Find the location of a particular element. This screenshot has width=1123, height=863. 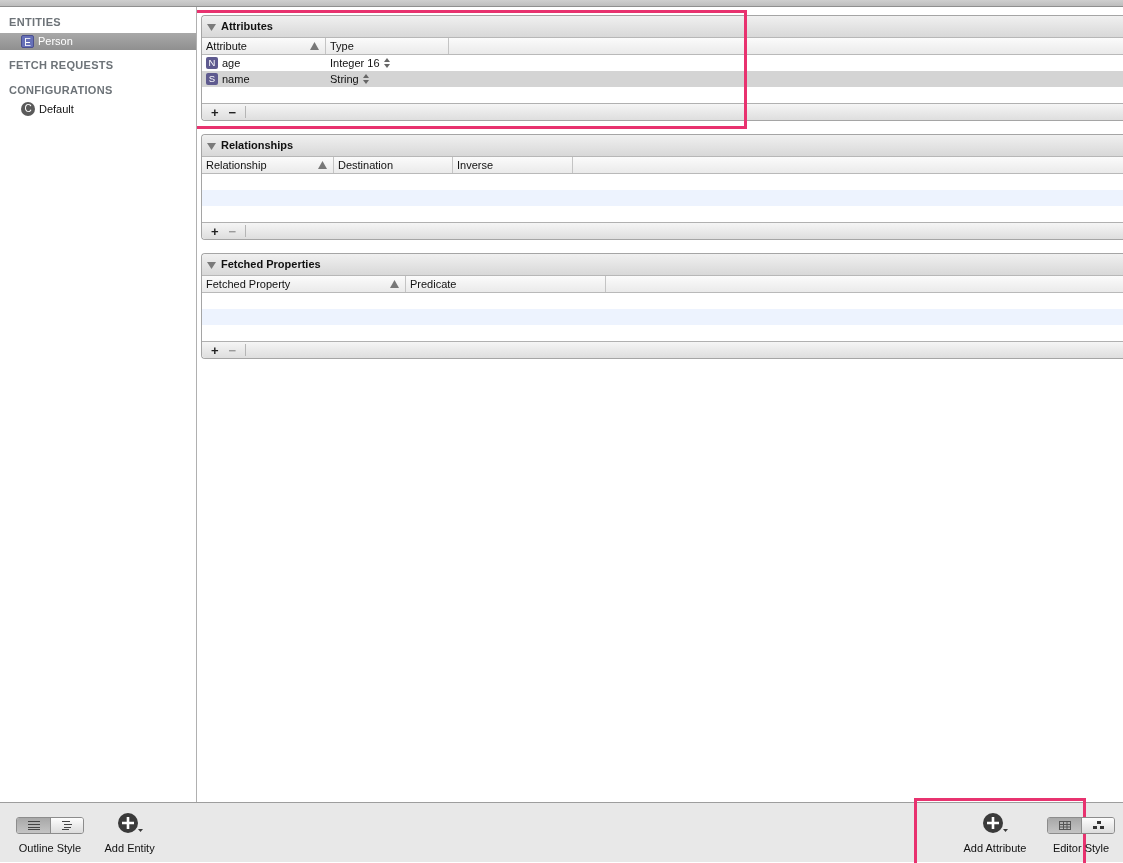

section-heading: ENTITIES is located at coordinates (35, 22).